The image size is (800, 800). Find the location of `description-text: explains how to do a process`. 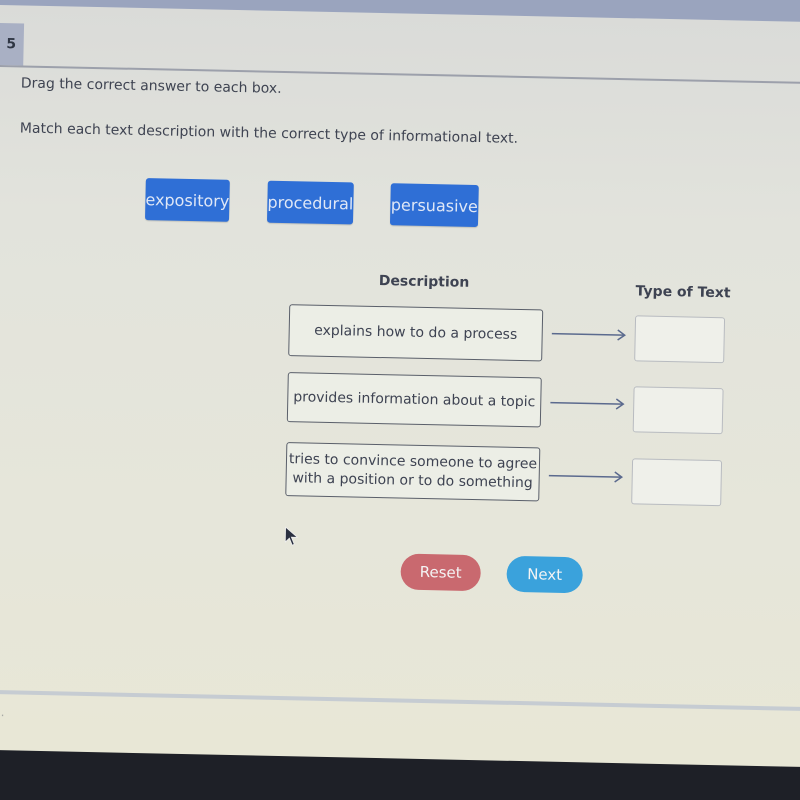

description-text: explains how to do a process is located at coordinates (416, 332).